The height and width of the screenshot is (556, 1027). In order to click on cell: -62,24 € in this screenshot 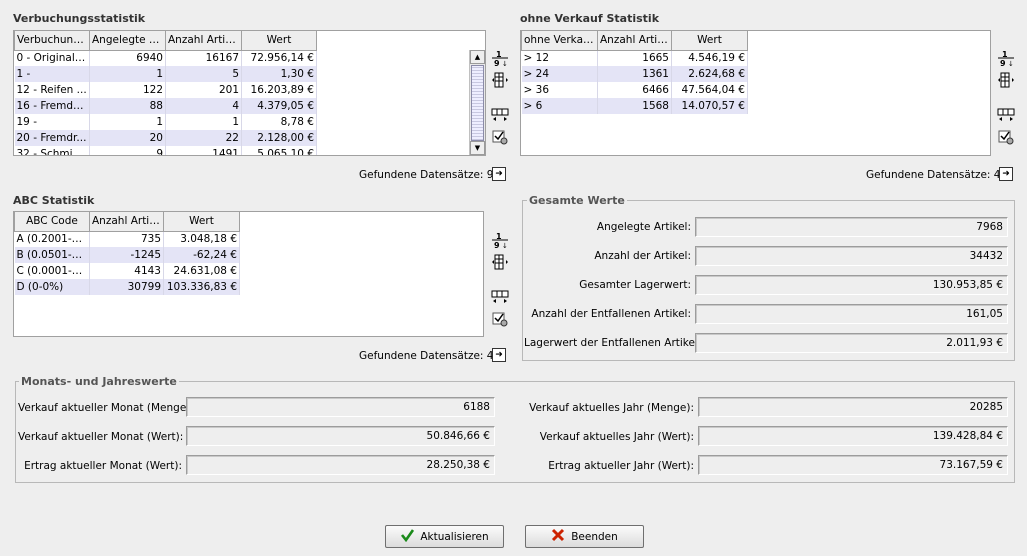, I will do `click(201, 255)`.